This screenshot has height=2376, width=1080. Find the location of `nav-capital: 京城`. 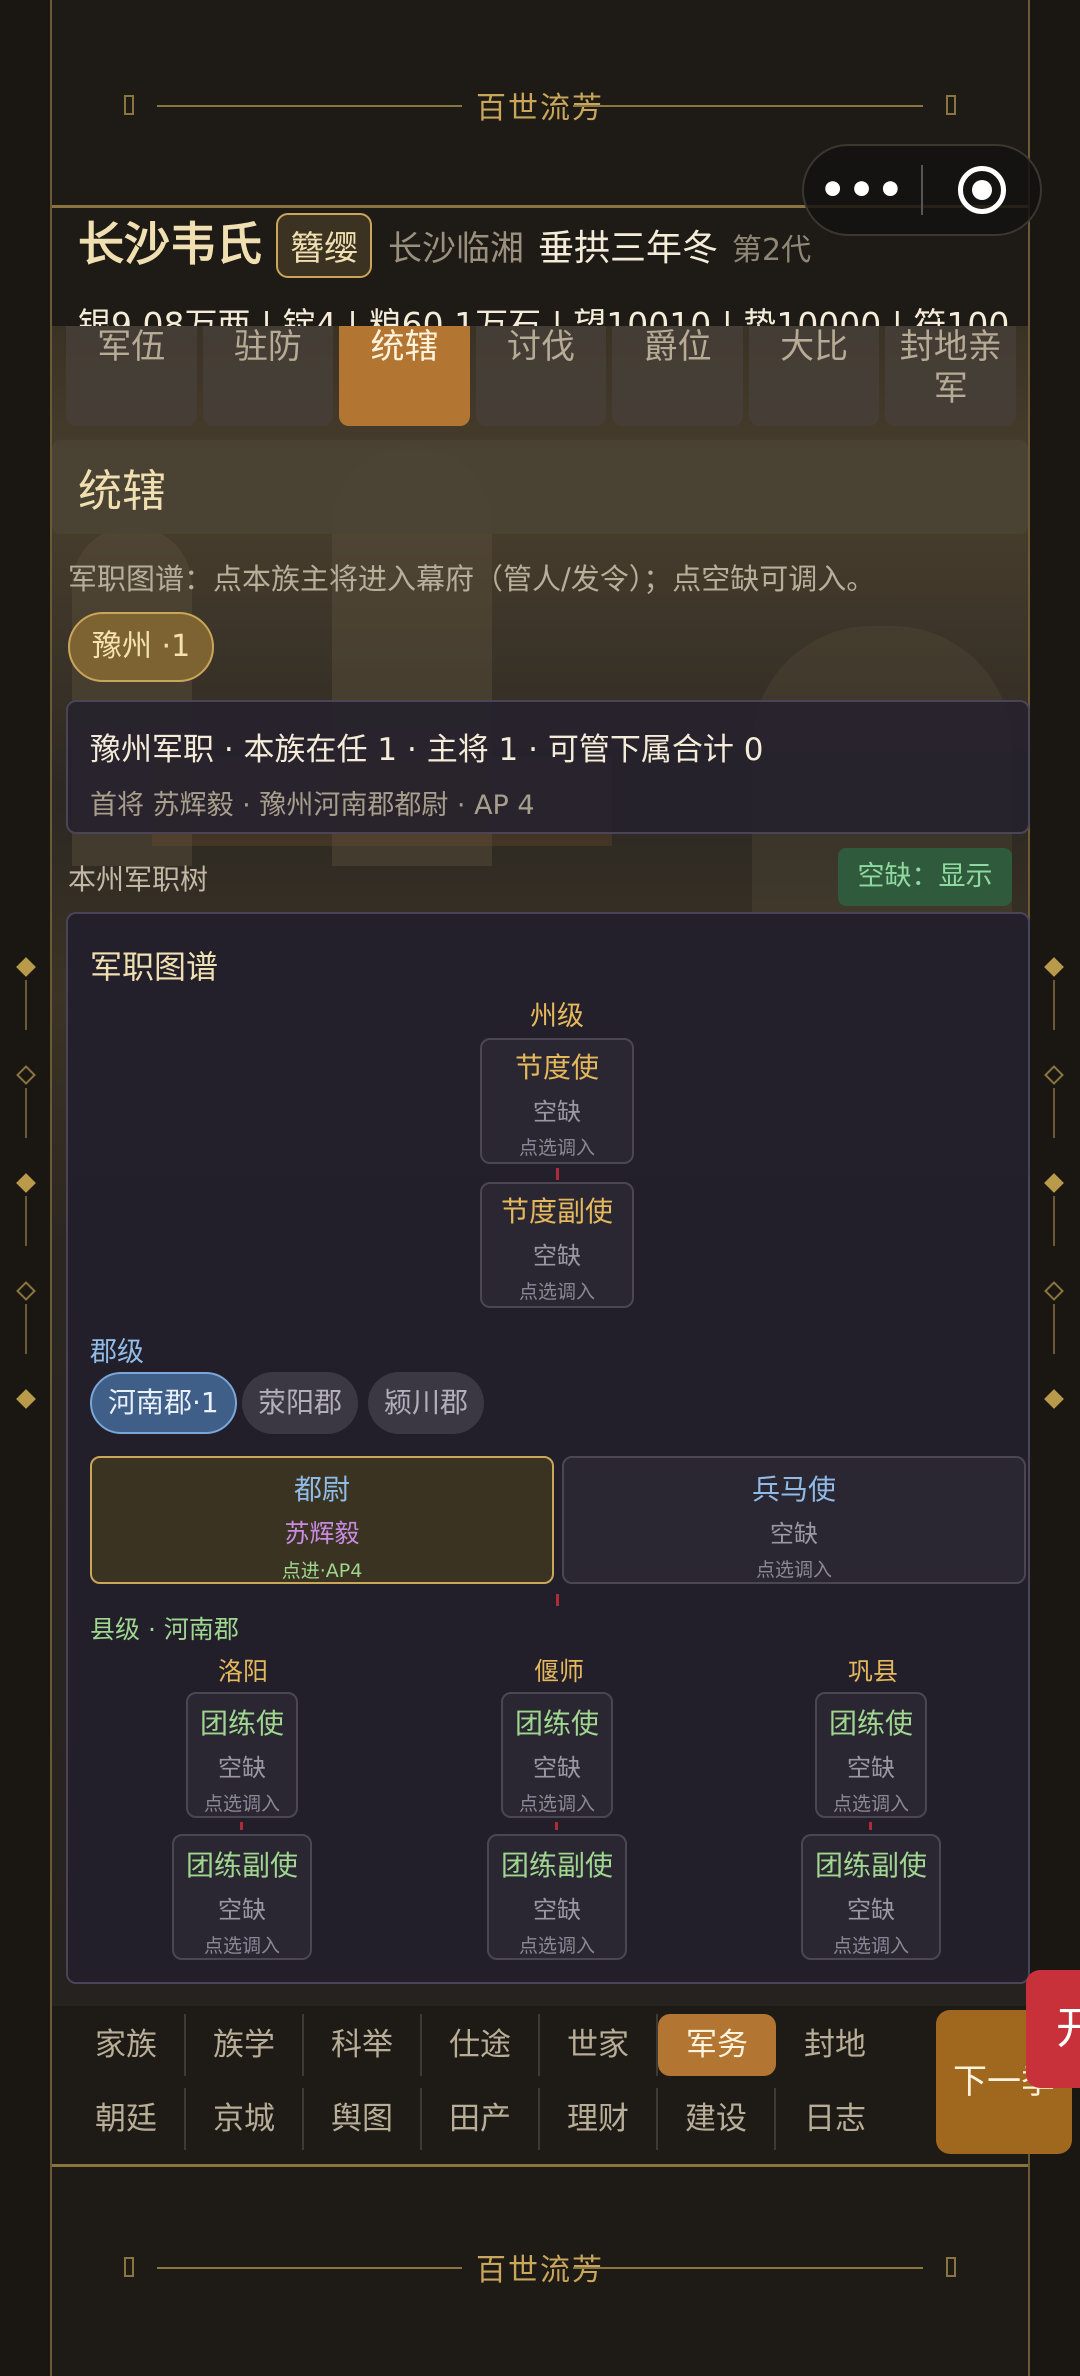

nav-capital: 京城 is located at coordinates (245, 2119).